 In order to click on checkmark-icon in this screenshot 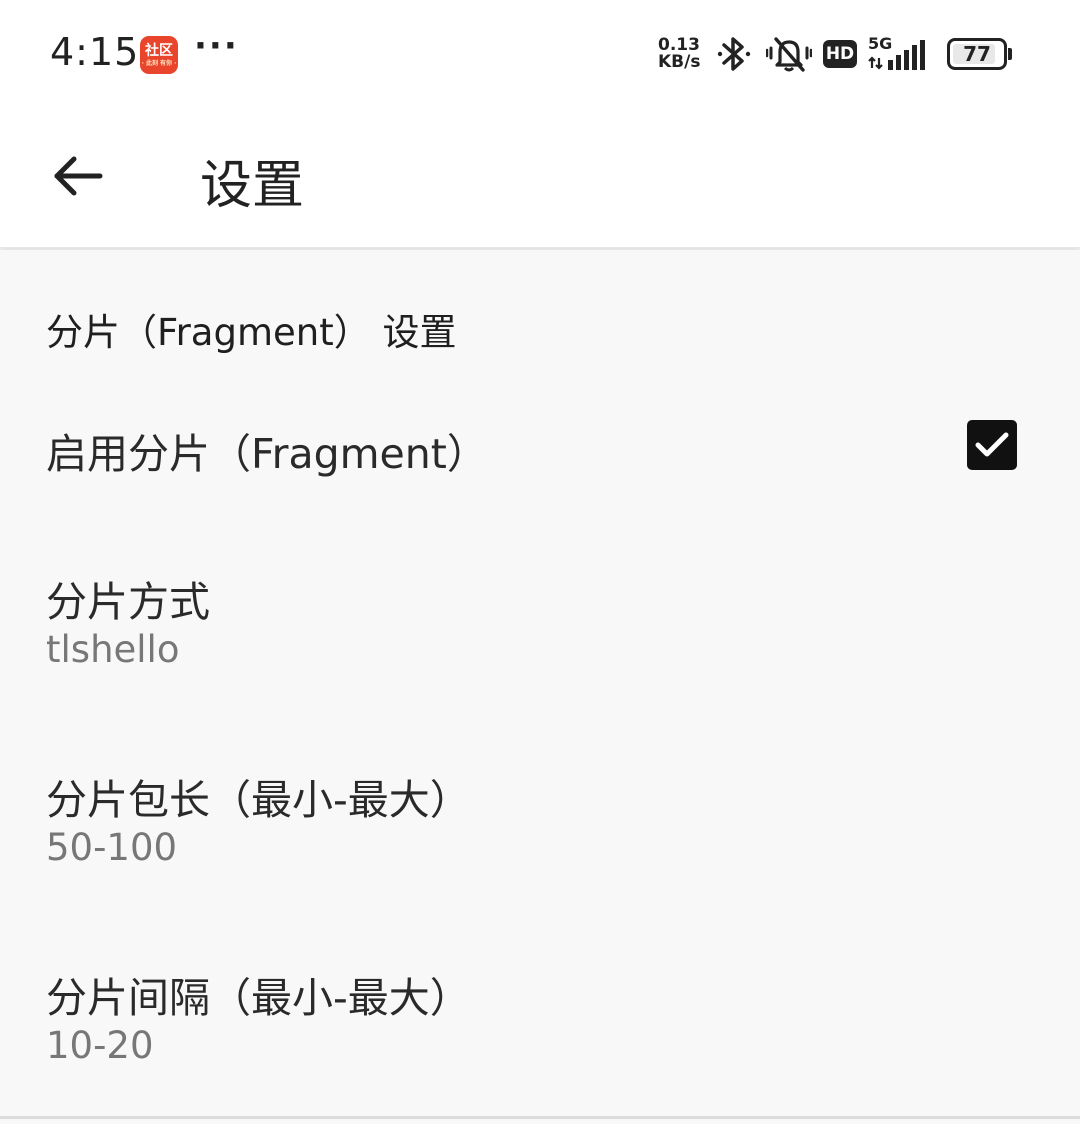, I will do `click(992, 444)`.